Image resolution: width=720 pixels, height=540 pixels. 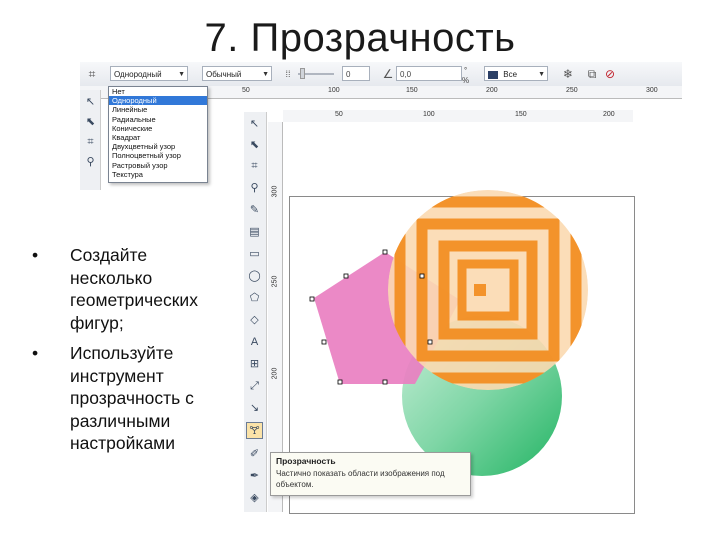 I want to click on dropdown-option: Текстура, so click(x=158, y=174).